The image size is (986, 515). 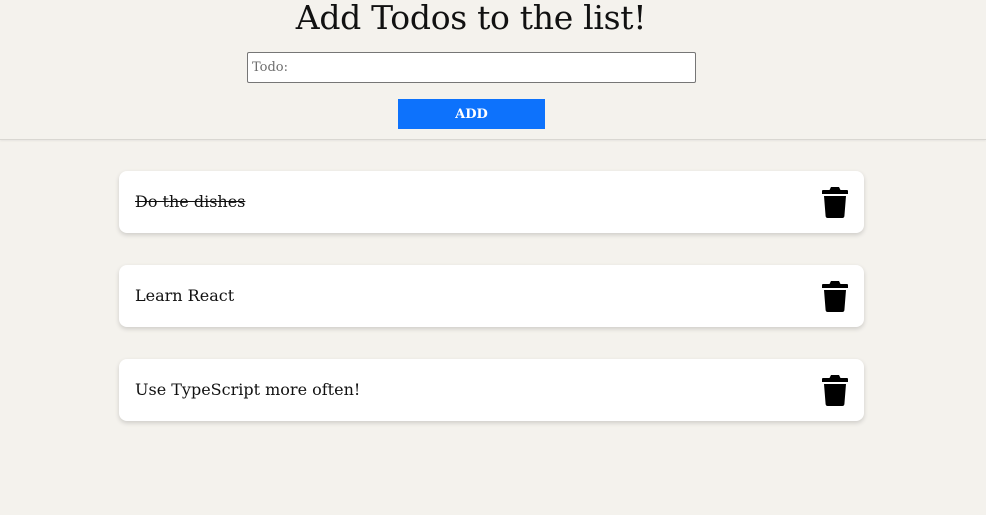 I want to click on todo-item: Do the dishes, so click(x=491, y=202).